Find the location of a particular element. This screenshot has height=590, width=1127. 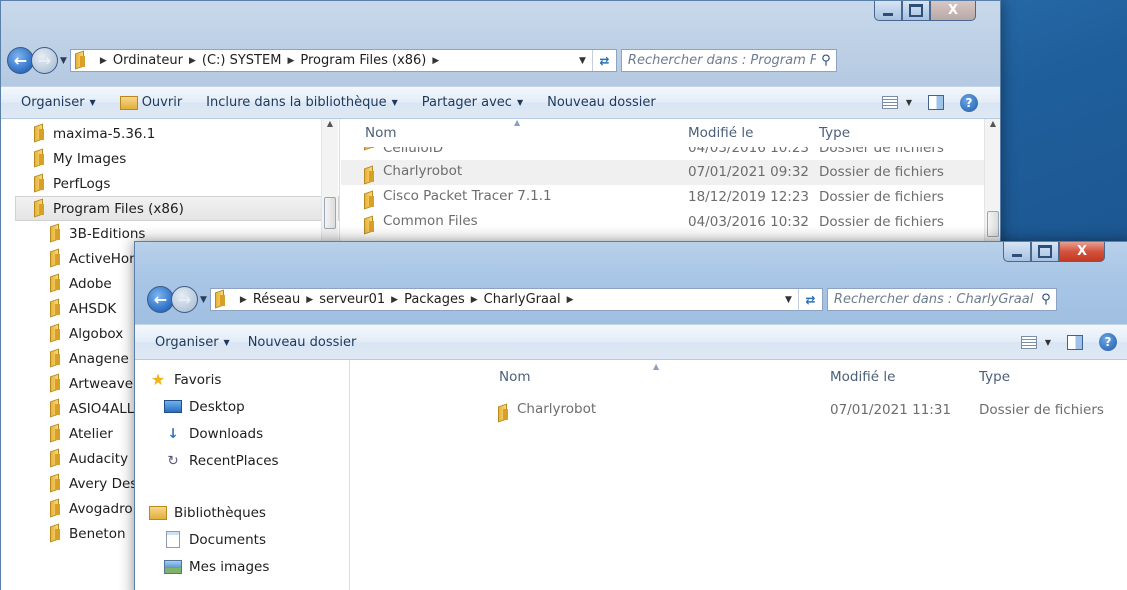

breadcrumb-charlygraal: CharlyGraal is located at coordinates (522, 299).